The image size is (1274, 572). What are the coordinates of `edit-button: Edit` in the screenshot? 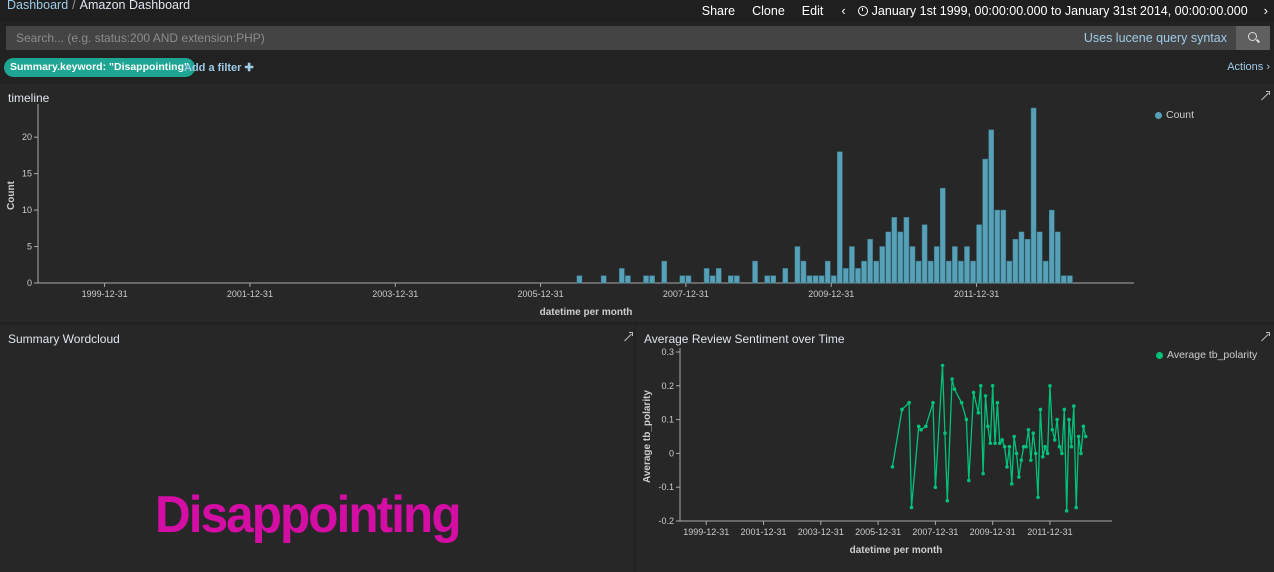 It's located at (813, 11).